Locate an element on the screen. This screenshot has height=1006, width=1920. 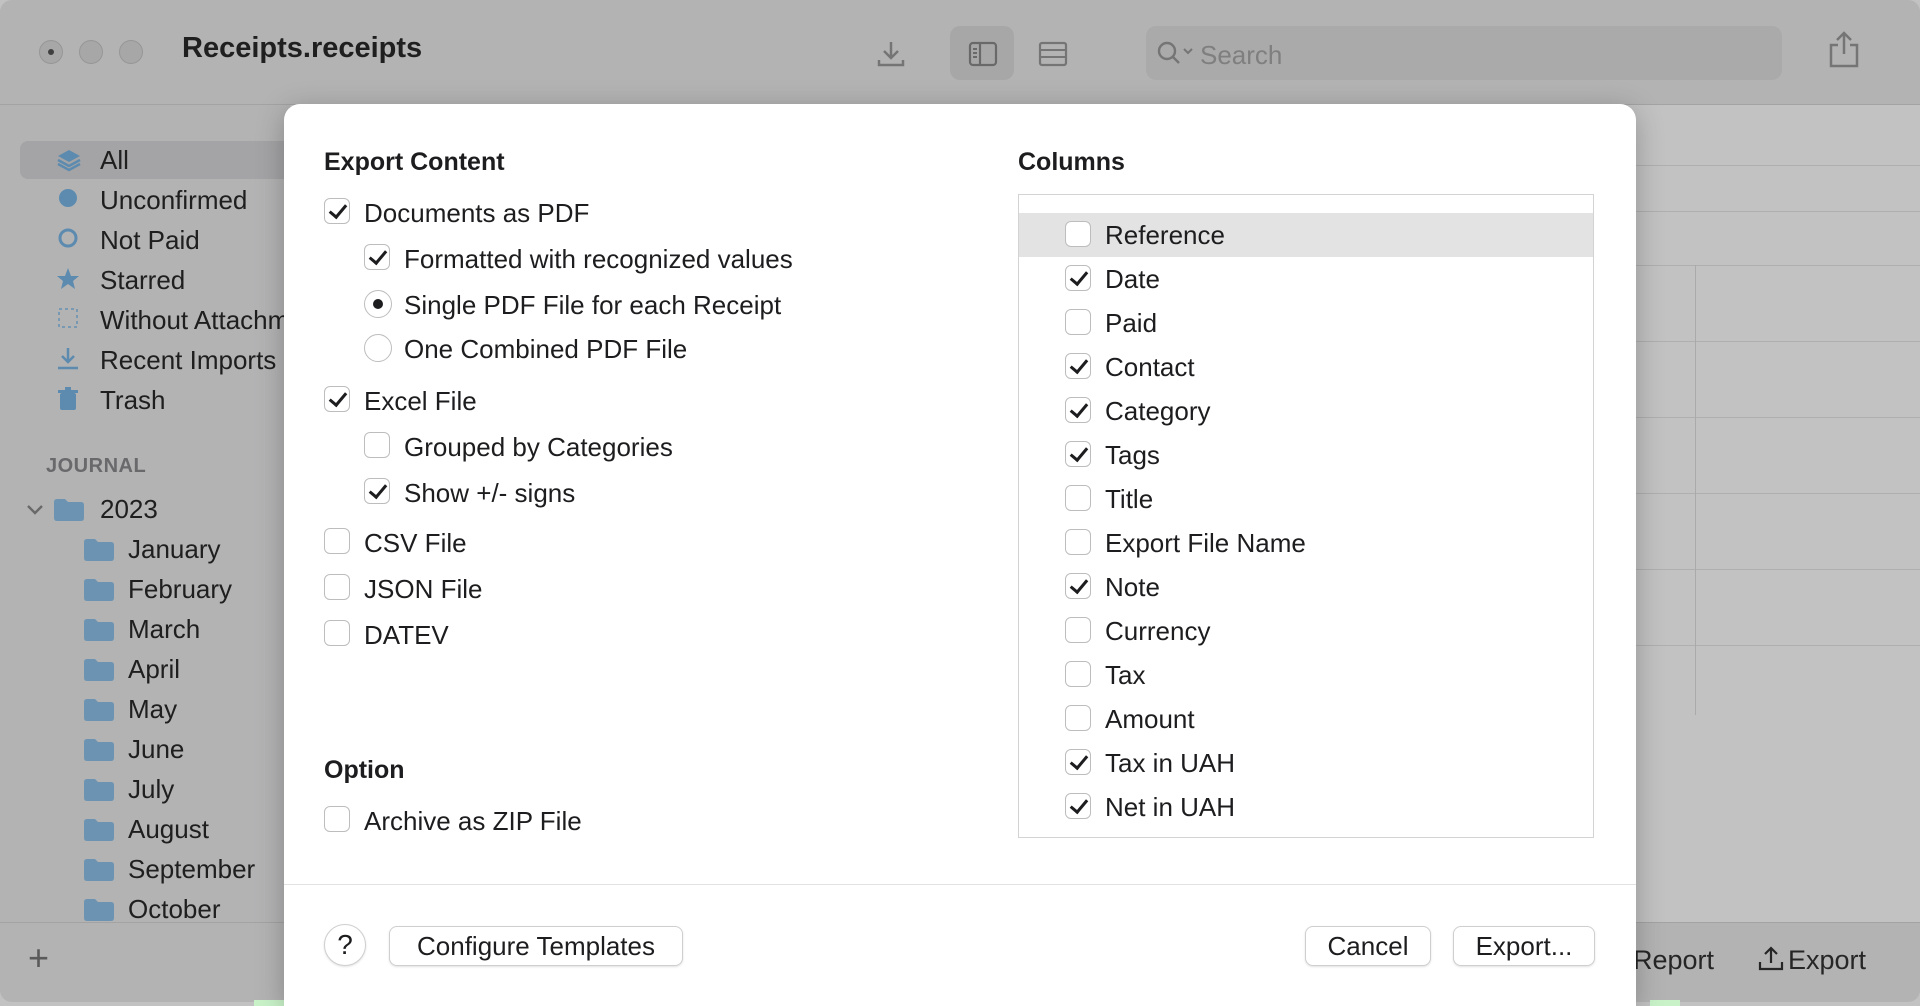
column-option-row: Tags is located at coordinates (1306, 455).